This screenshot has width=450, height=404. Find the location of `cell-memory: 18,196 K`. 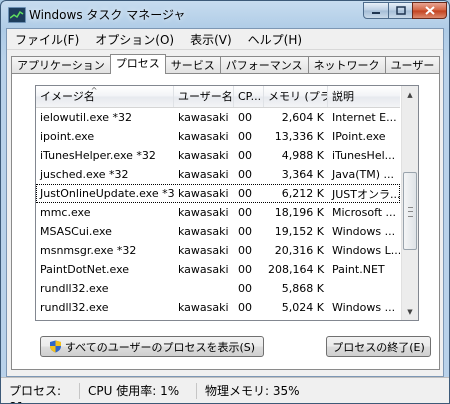

cell-memory: 18,196 K is located at coordinates (299, 212).